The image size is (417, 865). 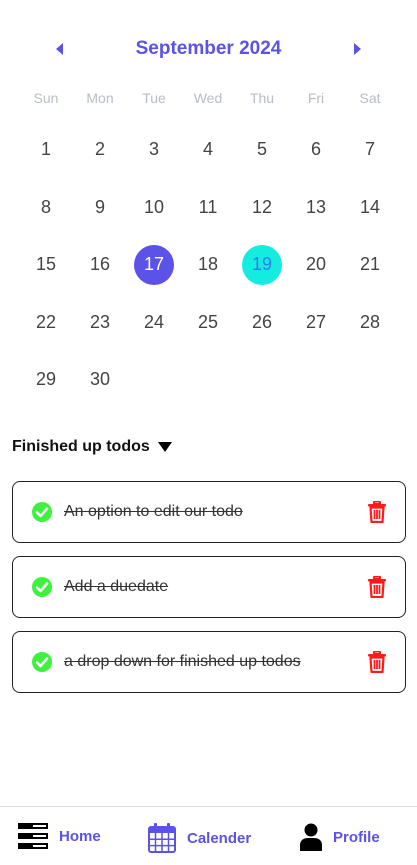 What do you see at coordinates (46, 264) in the screenshot?
I see `day-number: 15` at bounding box center [46, 264].